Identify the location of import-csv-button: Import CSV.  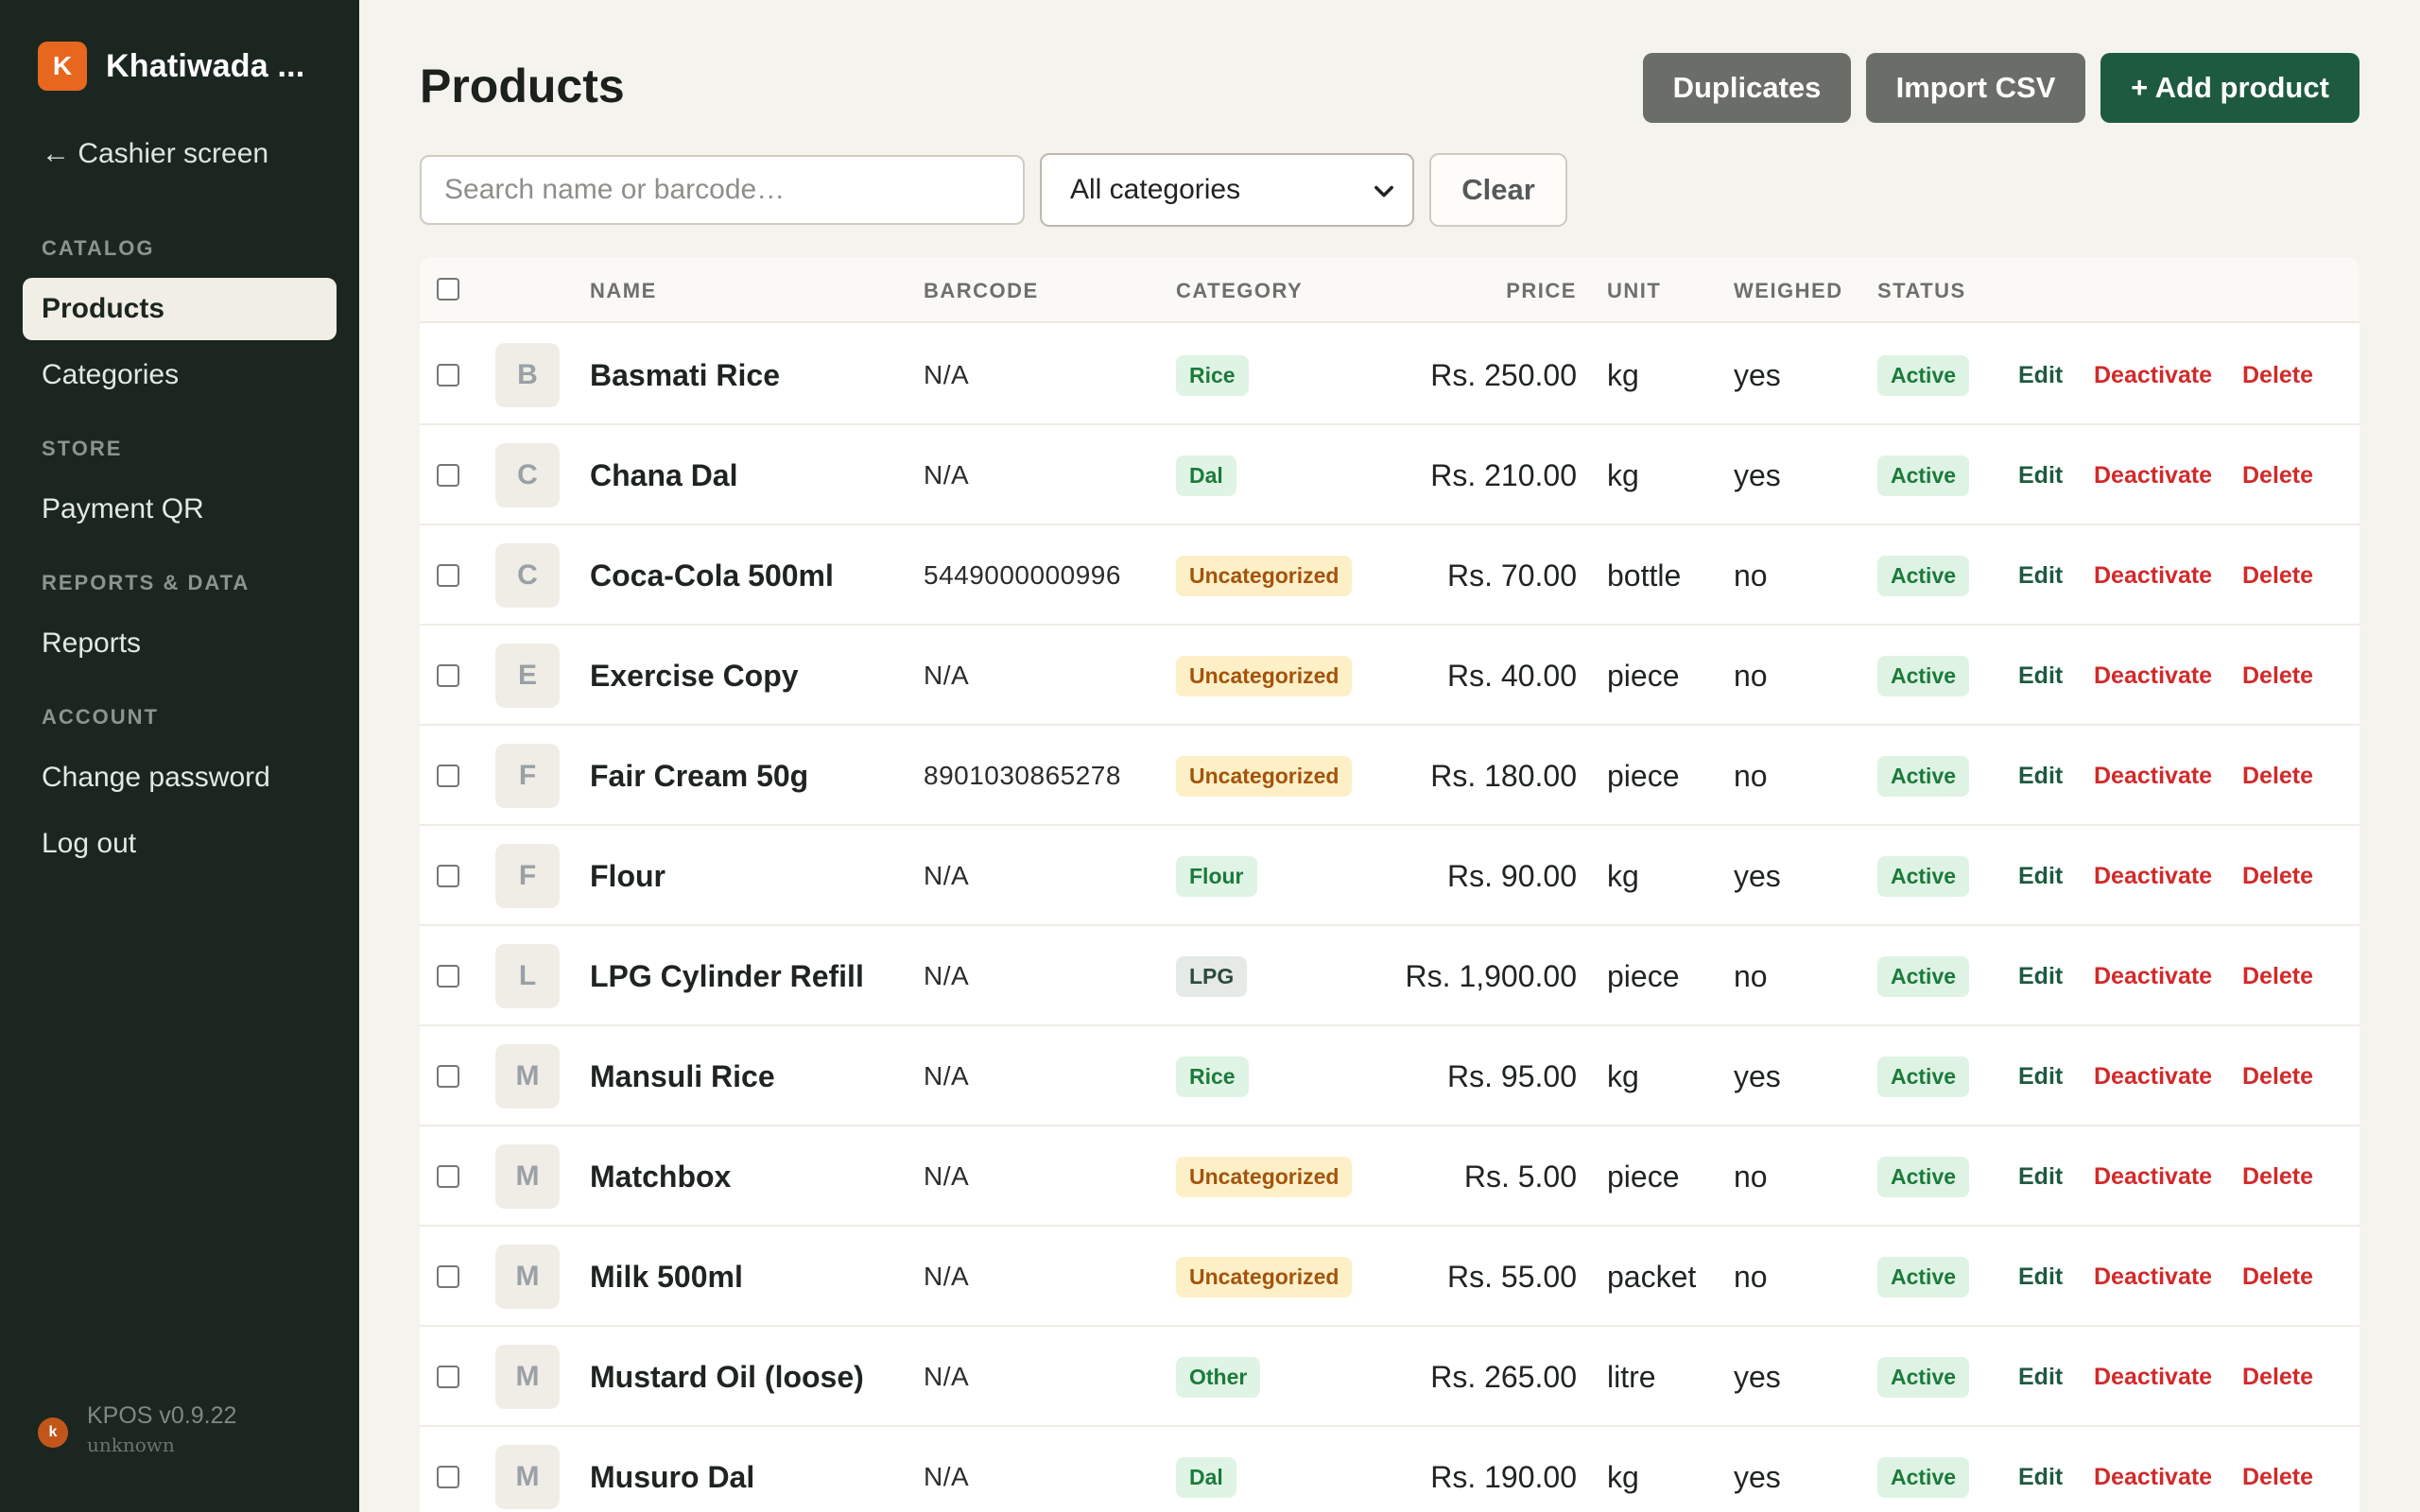
(1975, 88).